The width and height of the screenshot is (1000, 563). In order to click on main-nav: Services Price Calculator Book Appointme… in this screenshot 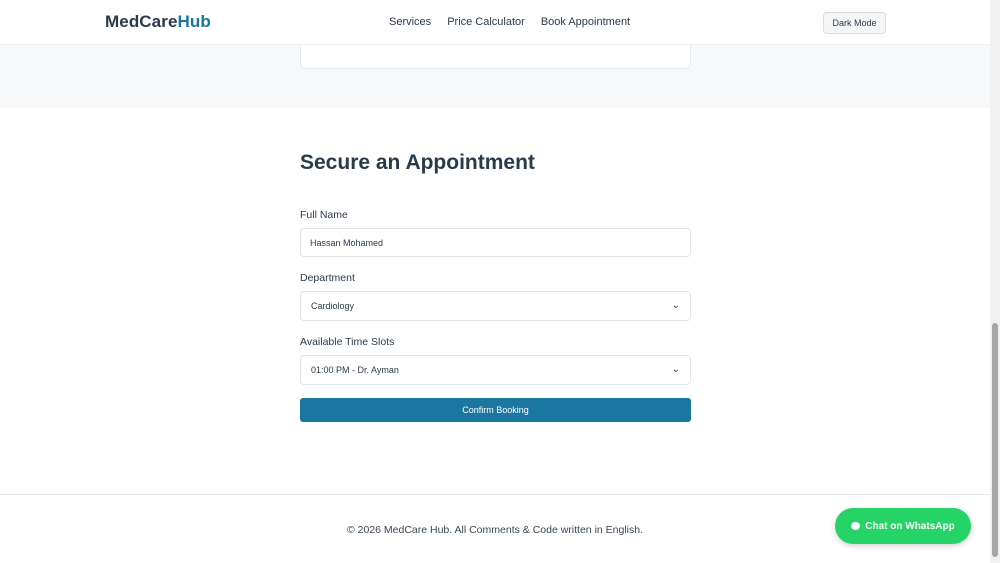, I will do `click(509, 22)`.